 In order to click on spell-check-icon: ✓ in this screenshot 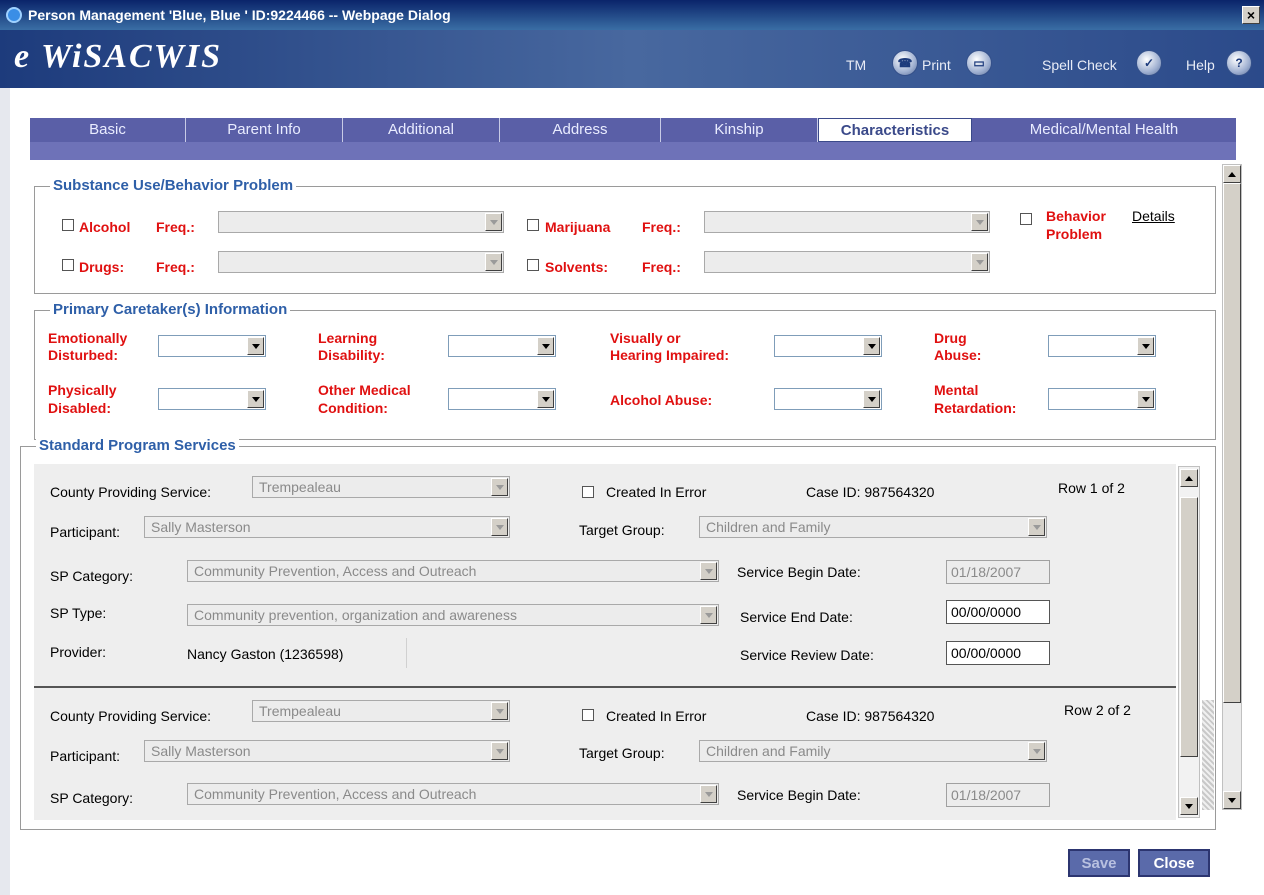, I will do `click(1149, 63)`.